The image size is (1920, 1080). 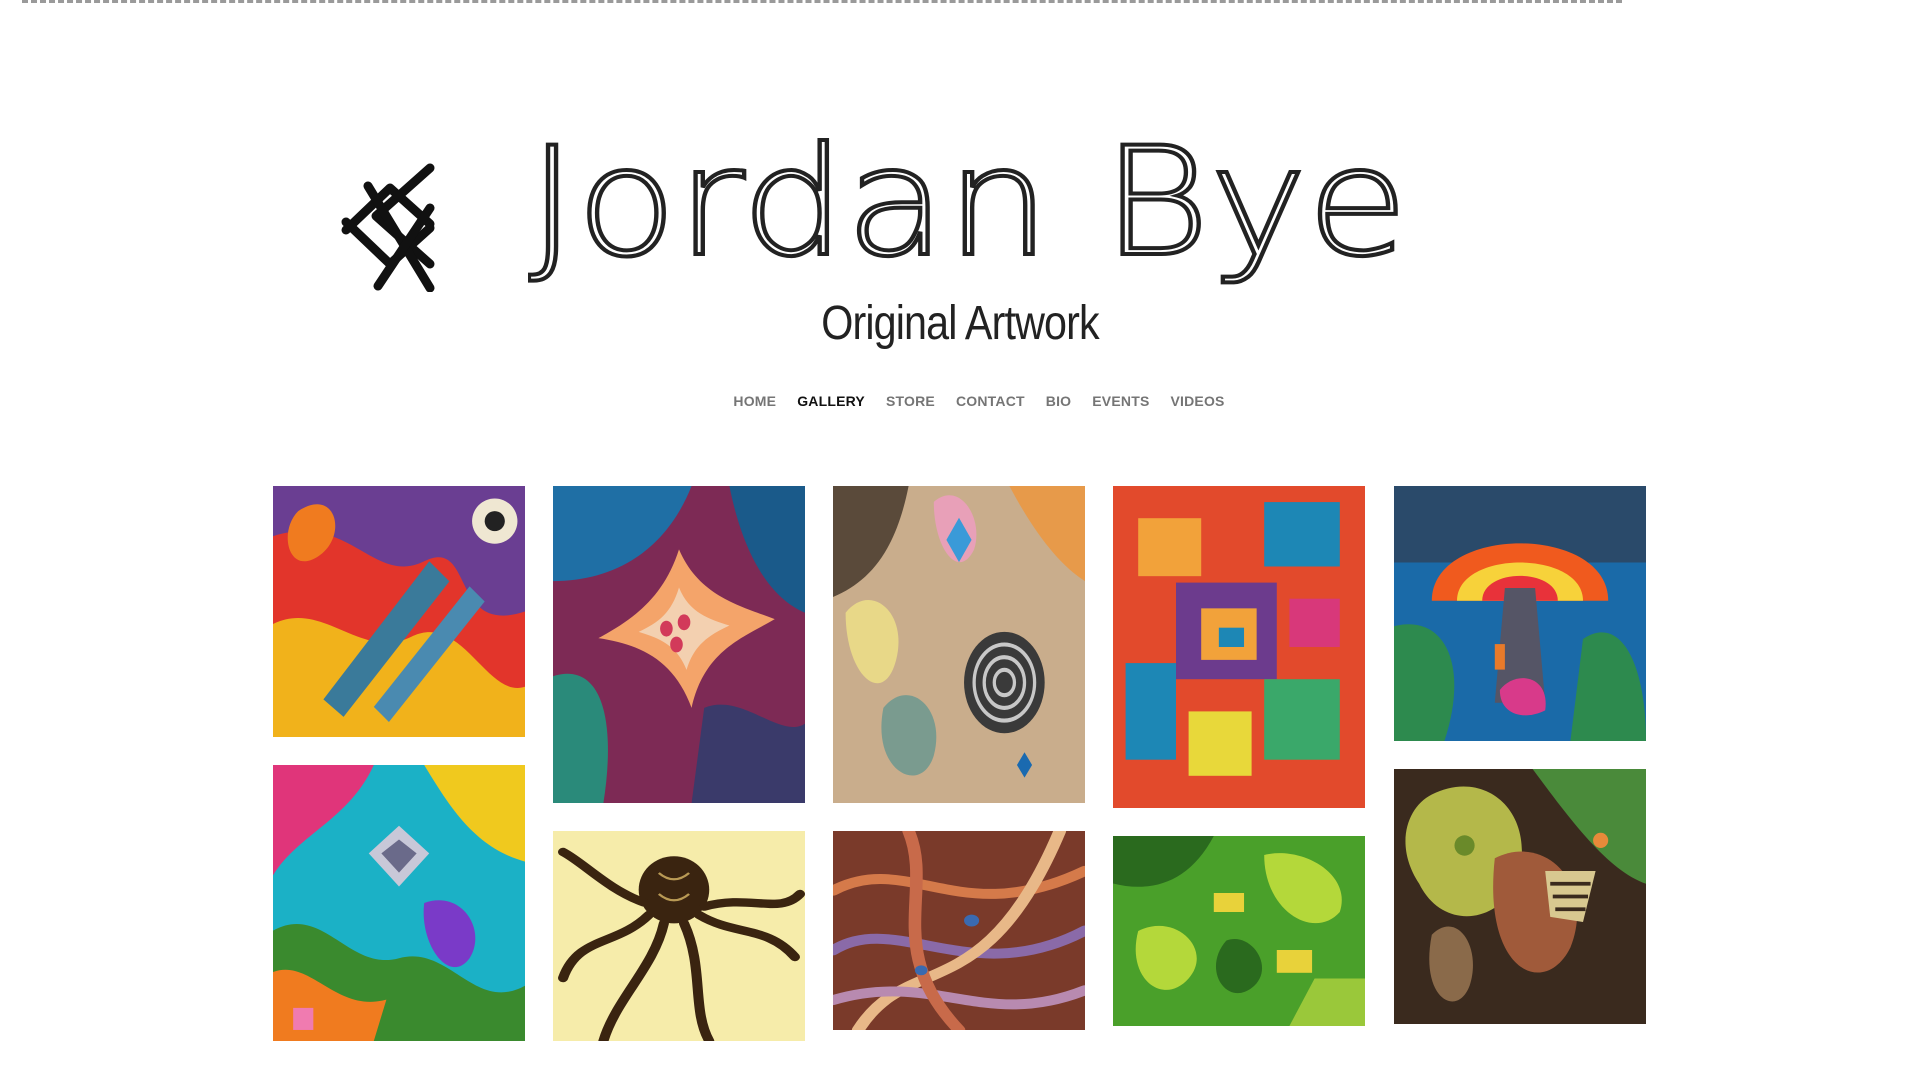 I want to click on octopus-ink-drawing-icon, so click(x=679, y=936).